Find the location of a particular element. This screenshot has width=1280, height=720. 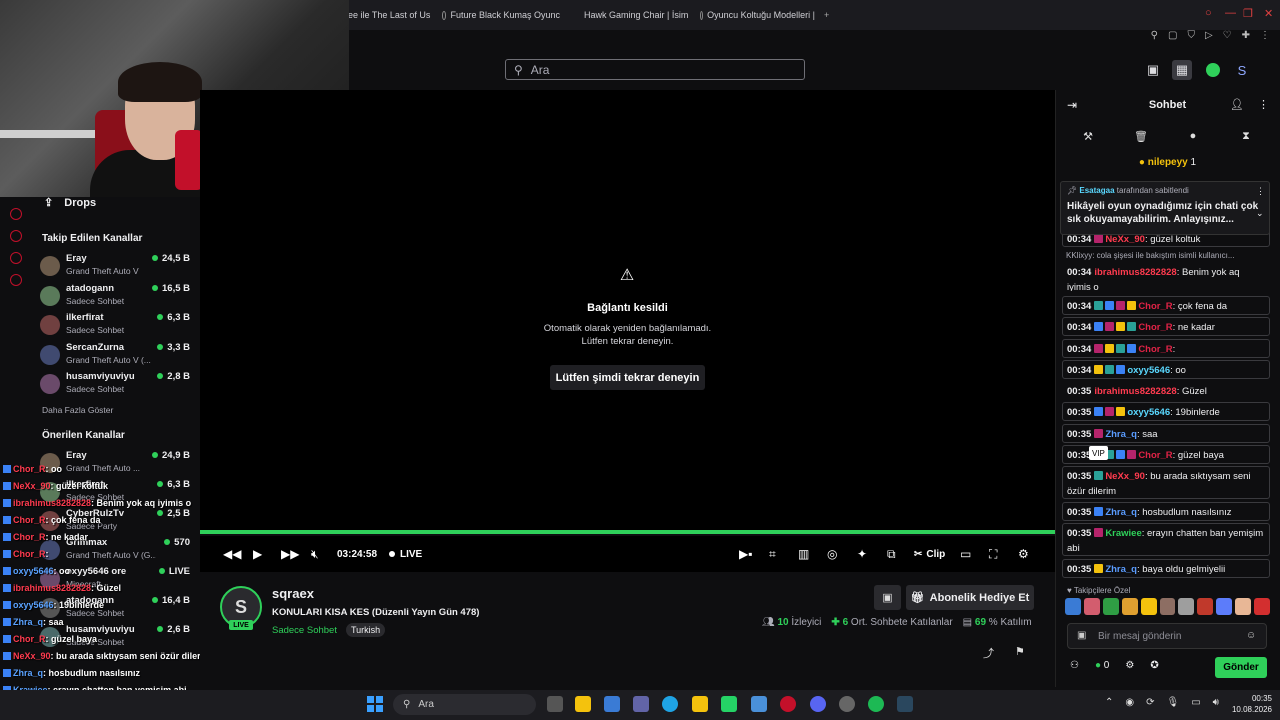

steam-icon is located at coordinates (905, 704).